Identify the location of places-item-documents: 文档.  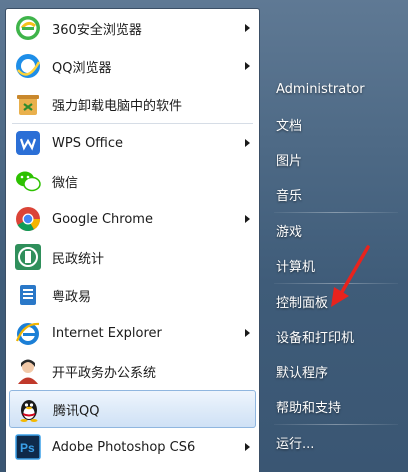
(335, 124).